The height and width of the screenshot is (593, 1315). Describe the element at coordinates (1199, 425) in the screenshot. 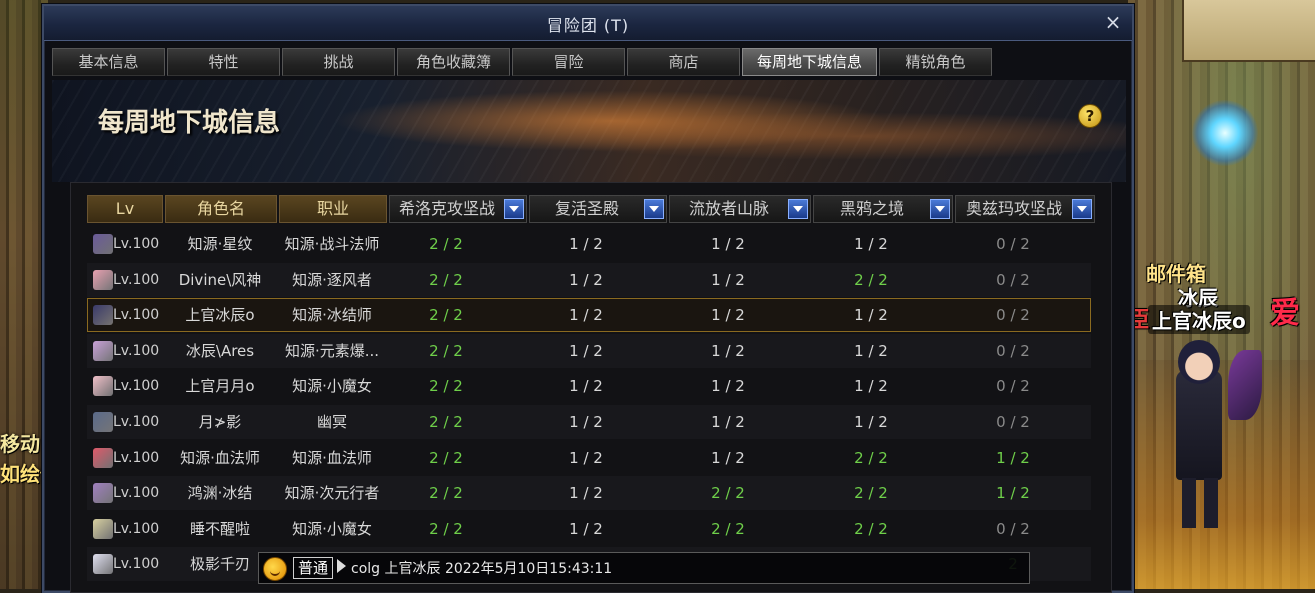

I see `character-body` at that location.